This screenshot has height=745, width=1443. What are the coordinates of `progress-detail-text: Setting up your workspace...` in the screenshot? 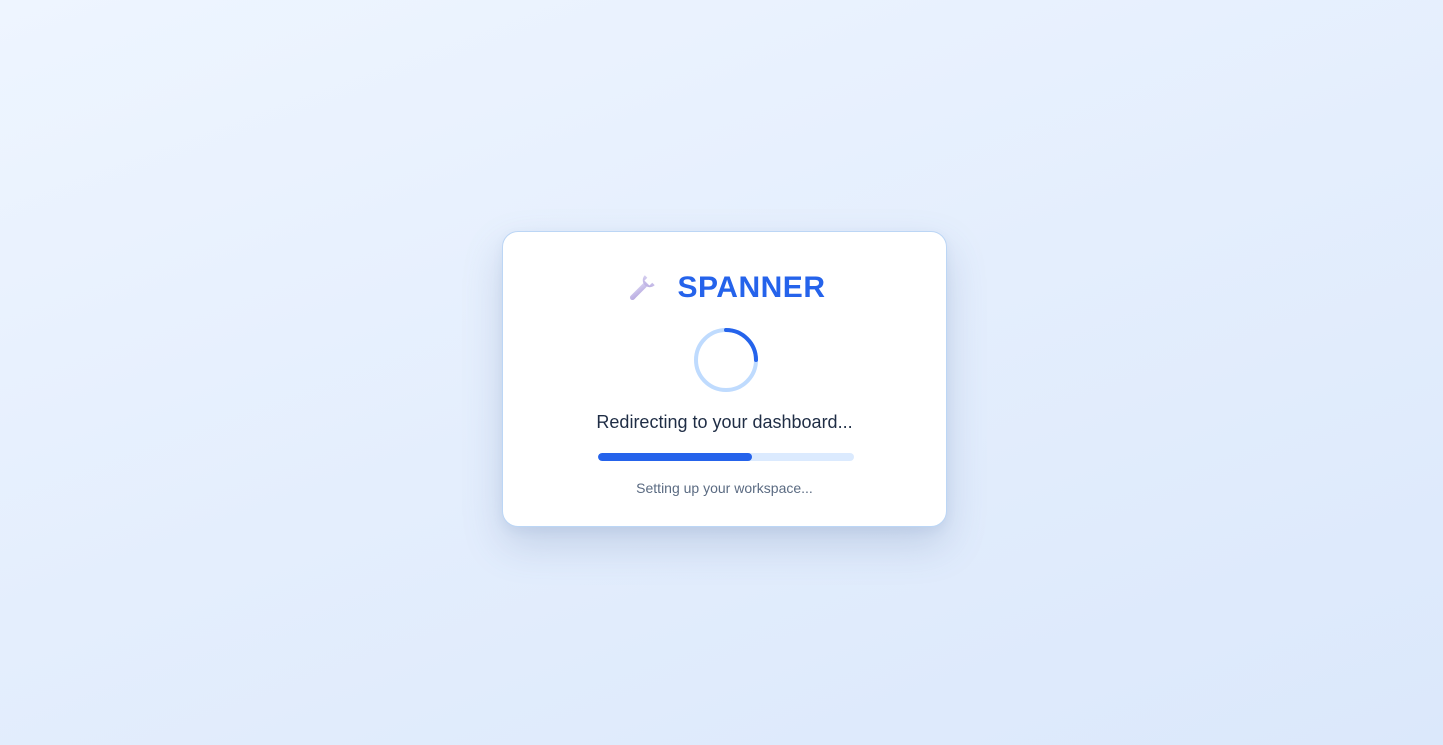 It's located at (724, 488).